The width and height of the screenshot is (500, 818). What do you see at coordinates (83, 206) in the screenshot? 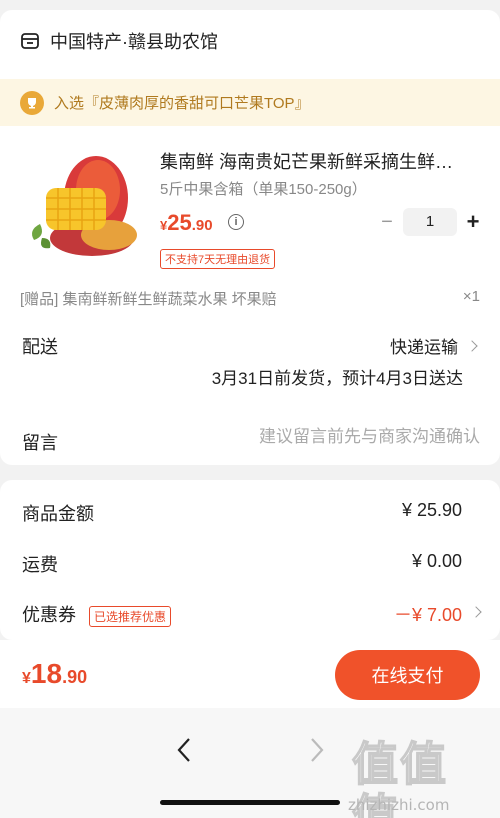
I see `product-image` at bounding box center [83, 206].